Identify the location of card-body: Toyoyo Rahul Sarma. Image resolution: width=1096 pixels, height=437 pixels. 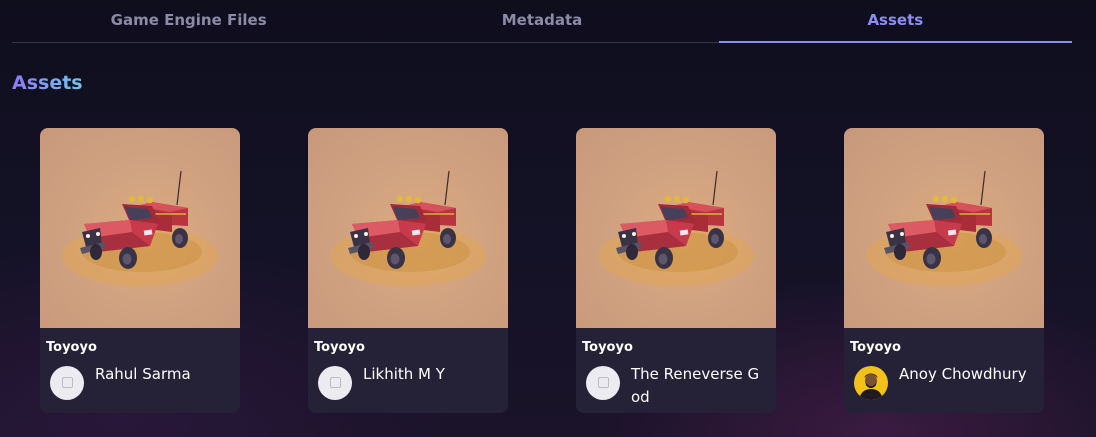
(140, 364).